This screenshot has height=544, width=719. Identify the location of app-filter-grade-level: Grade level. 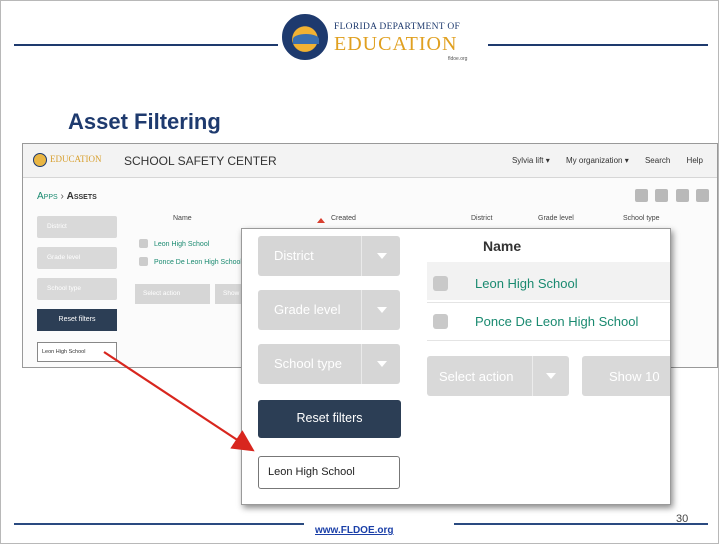
(77, 258).